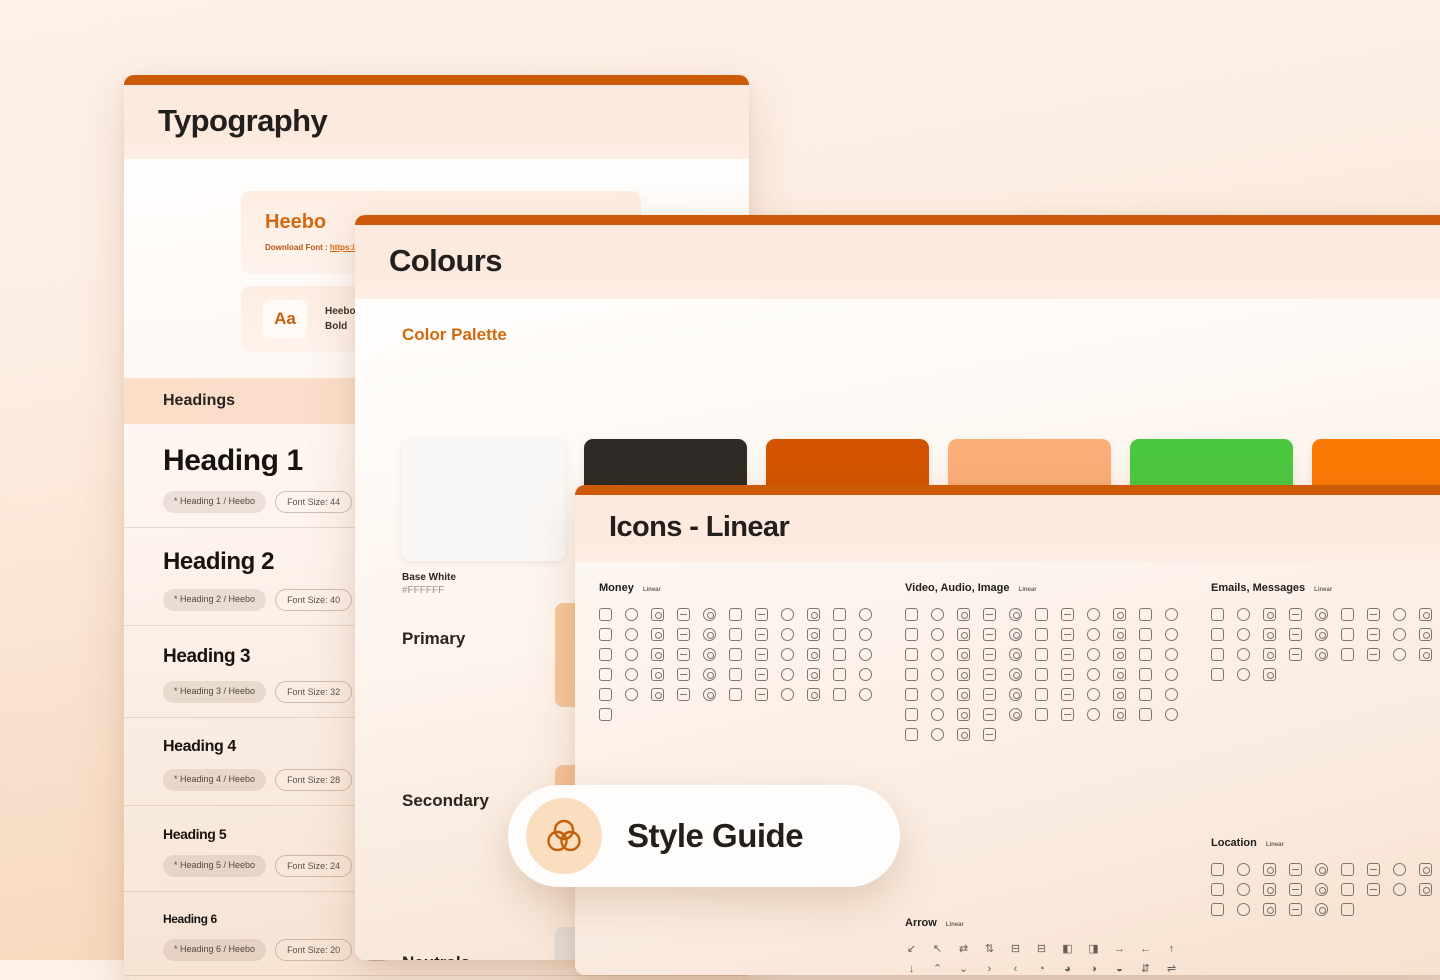 This screenshot has width=1440, height=980. I want to click on arrow-icon: ◒, so click(1119, 969).